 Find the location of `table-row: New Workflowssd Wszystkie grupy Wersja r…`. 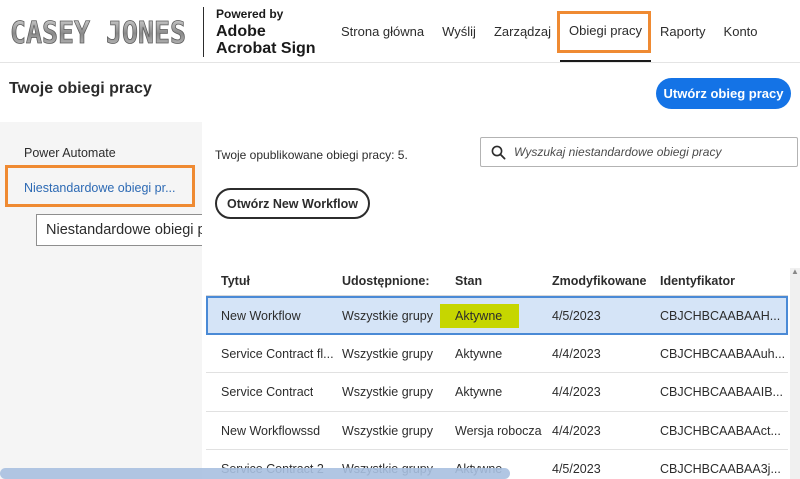

table-row: New Workflowssd Wszystkie grupy Wersja r… is located at coordinates (497, 431).